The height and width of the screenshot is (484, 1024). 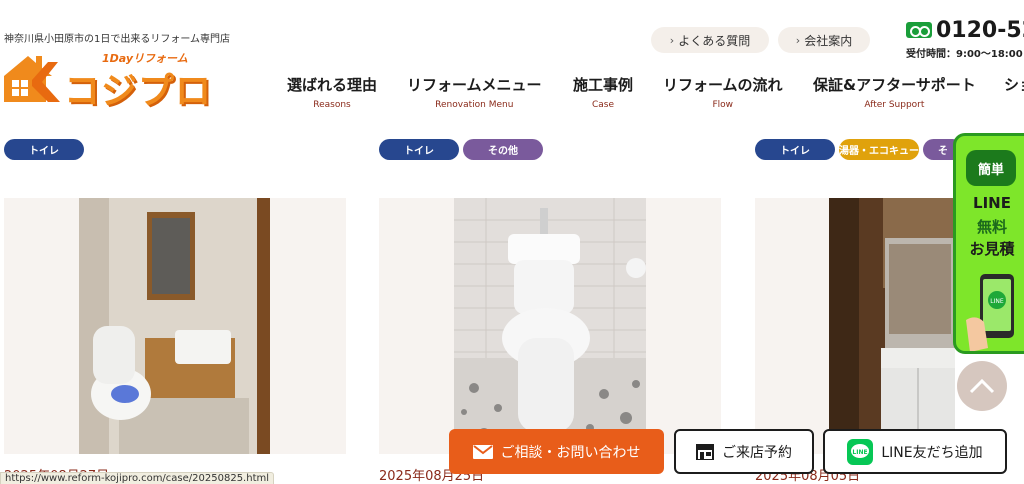 What do you see at coordinates (503, 149) in the screenshot?
I see `category-tag-other: その他` at bounding box center [503, 149].